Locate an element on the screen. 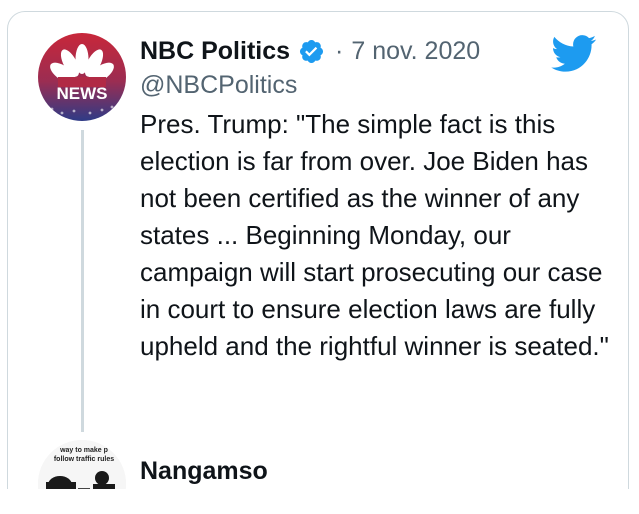 The image size is (639, 514). avatar-news-text: NEWS is located at coordinates (82, 93).